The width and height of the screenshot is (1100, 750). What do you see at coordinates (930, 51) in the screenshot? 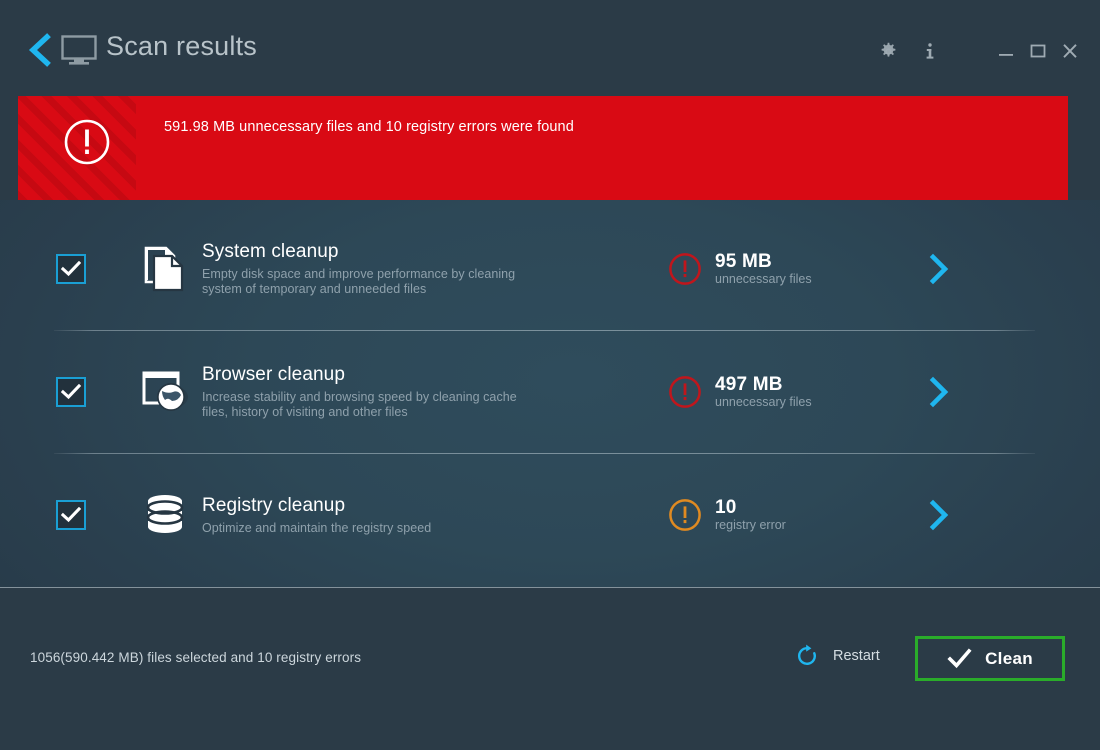
I see `info-icon` at bounding box center [930, 51].